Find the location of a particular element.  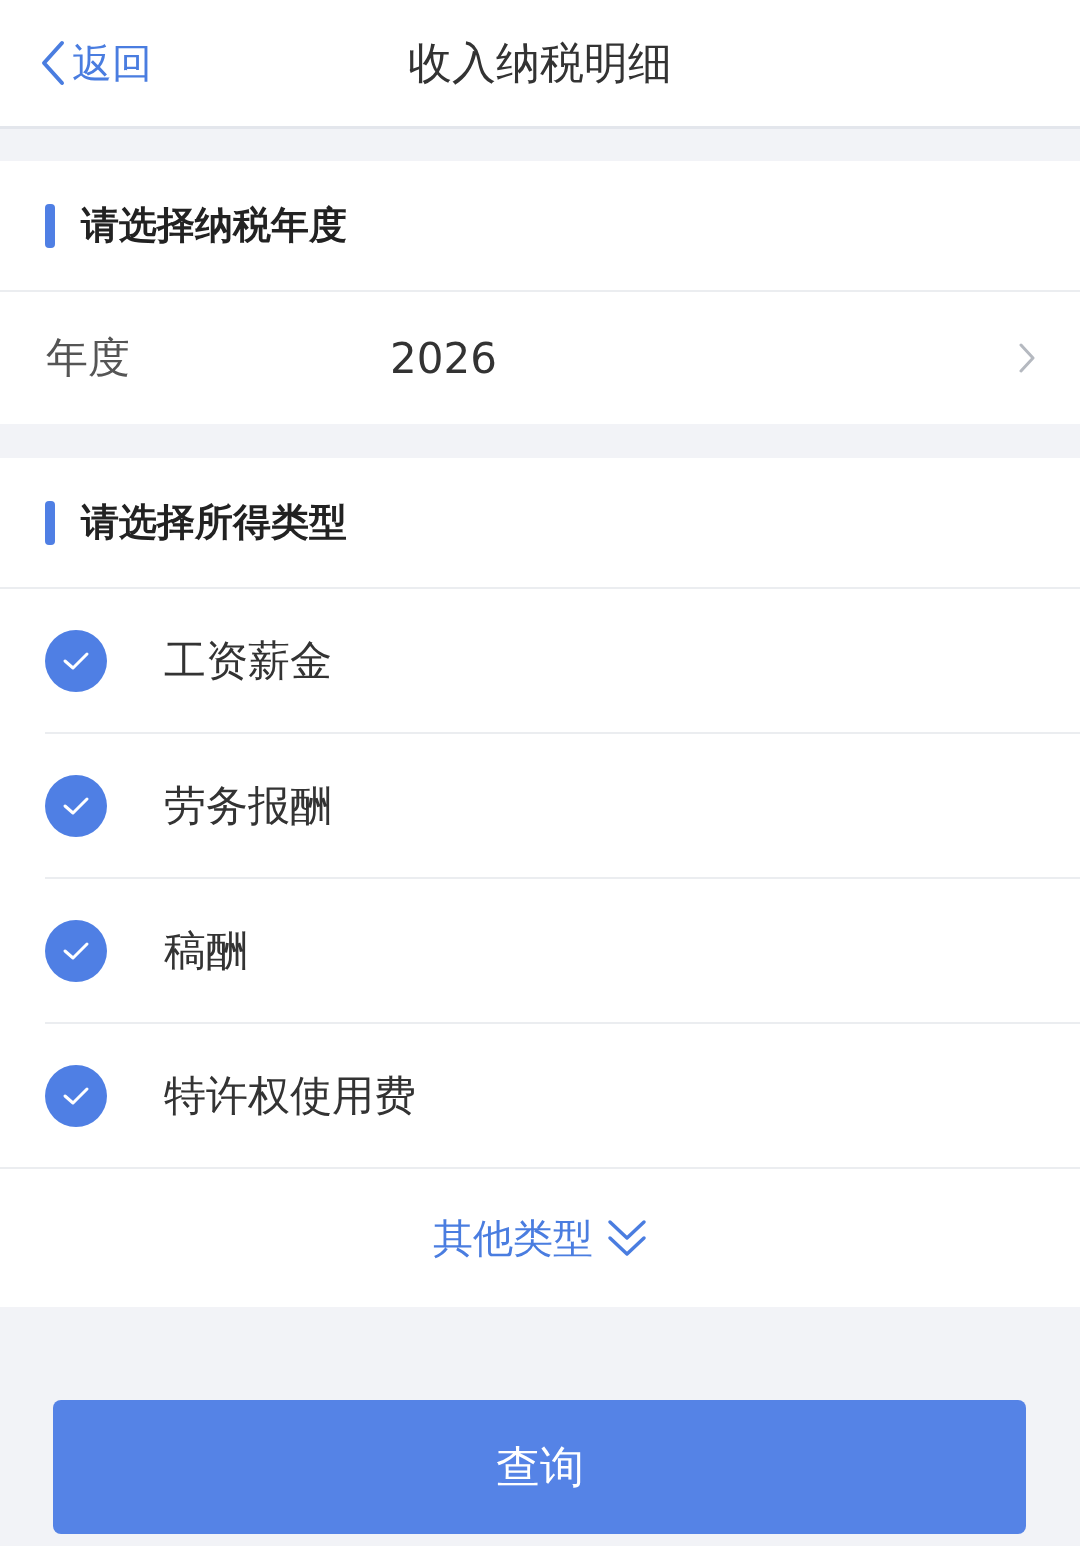

section-title: 请选择纳税年度 is located at coordinates (214, 225).